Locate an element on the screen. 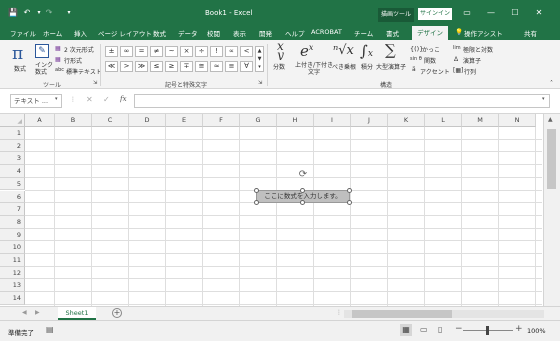  tab-design: デザイン is located at coordinates (430, 33).